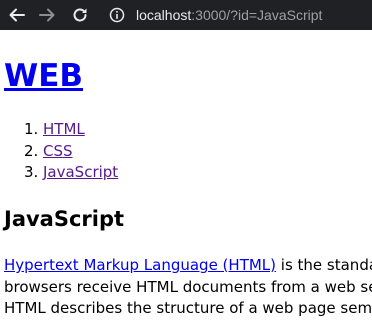 The width and height of the screenshot is (372, 327). Describe the element at coordinates (117, 15) in the screenshot. I see `info-icon` at that location.